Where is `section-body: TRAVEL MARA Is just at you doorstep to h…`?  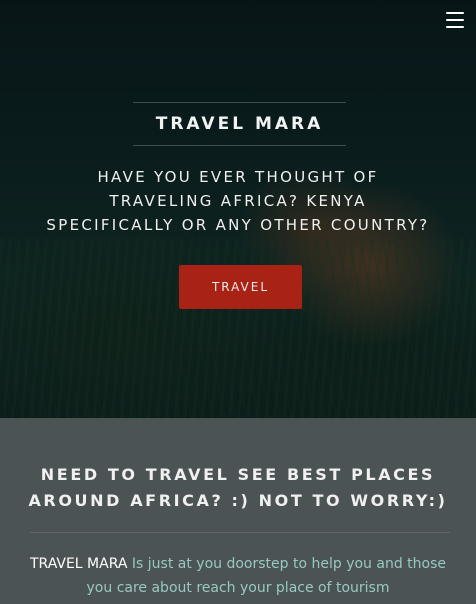 section-body: TRAVEL MARA Is just at you doorstep to h… is located at coordinates (238, 576).